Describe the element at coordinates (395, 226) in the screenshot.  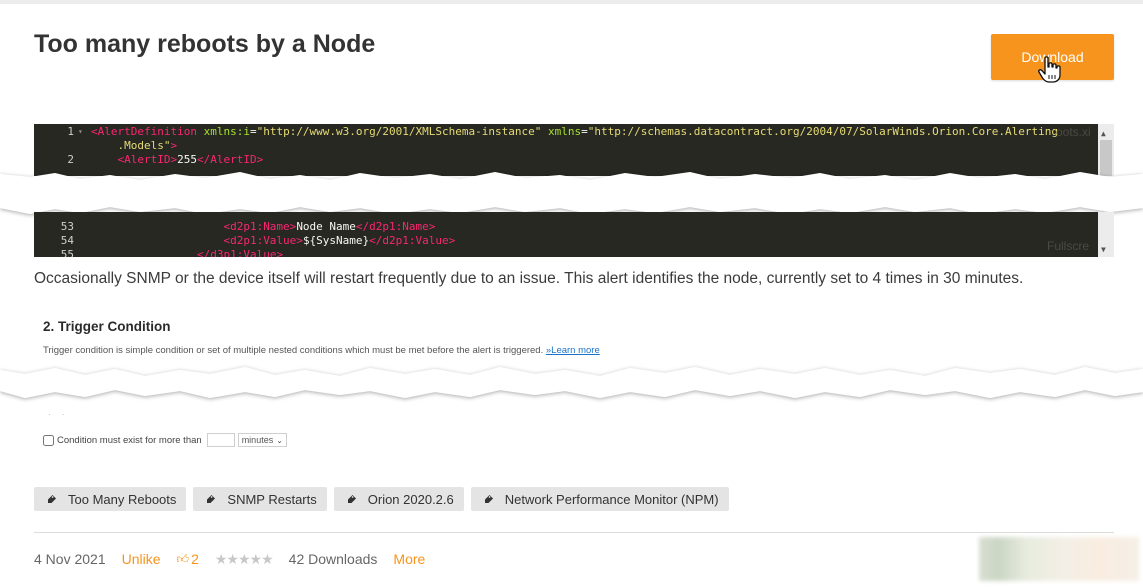
I see `code-token: </d2p1:Name>` at that location.